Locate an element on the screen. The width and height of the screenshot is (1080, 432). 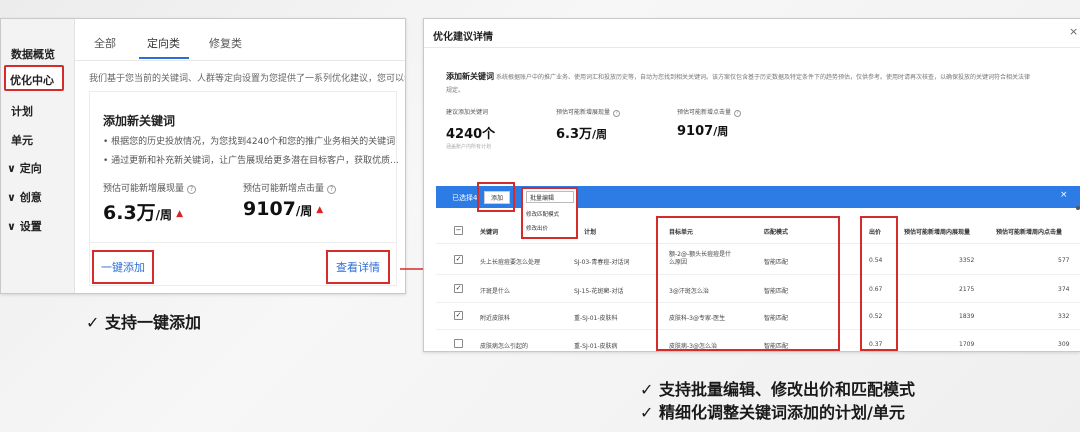
bid-highlight is located at coordinates (879, 283).